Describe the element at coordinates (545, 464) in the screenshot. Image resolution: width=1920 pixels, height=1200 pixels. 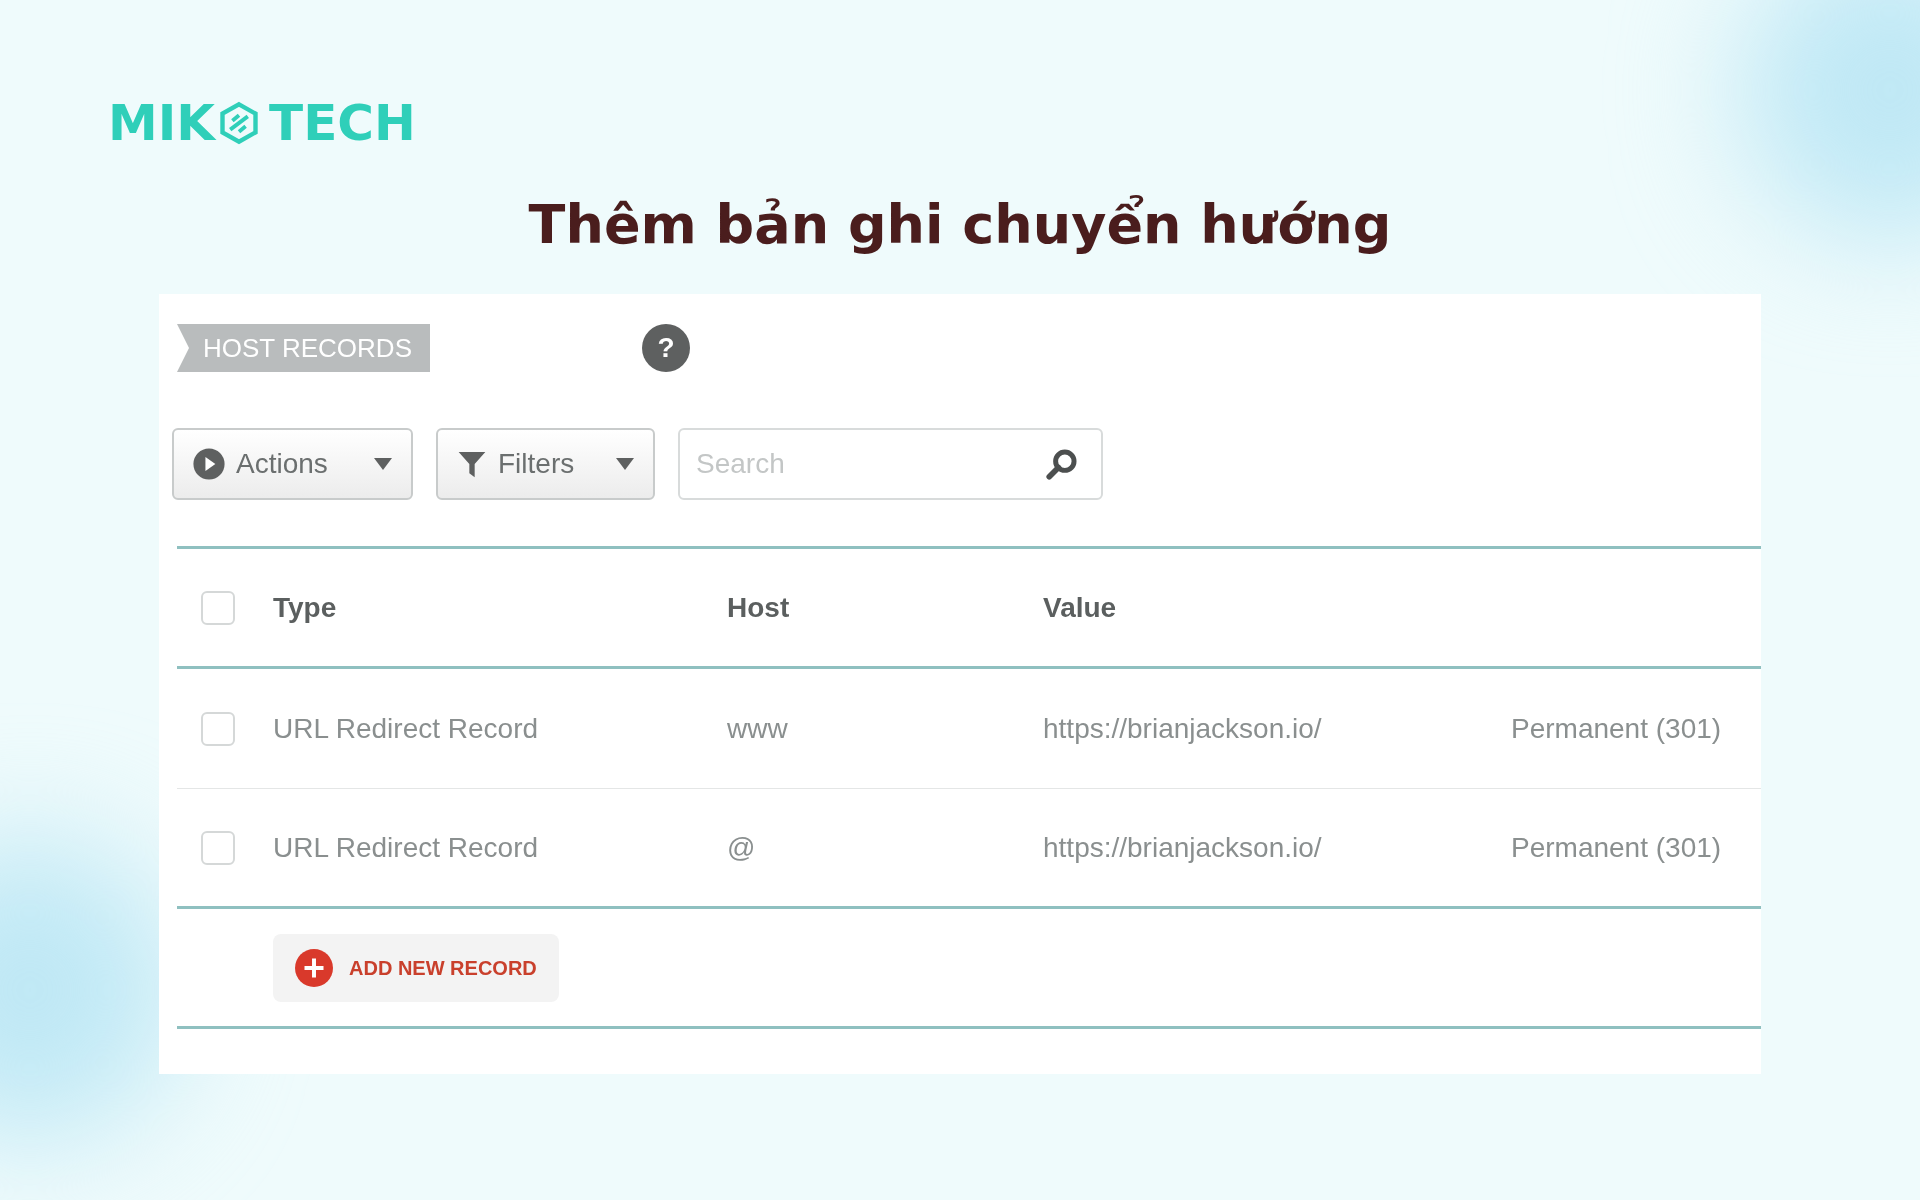
I see `filters-dropdown: Filters` at that location.